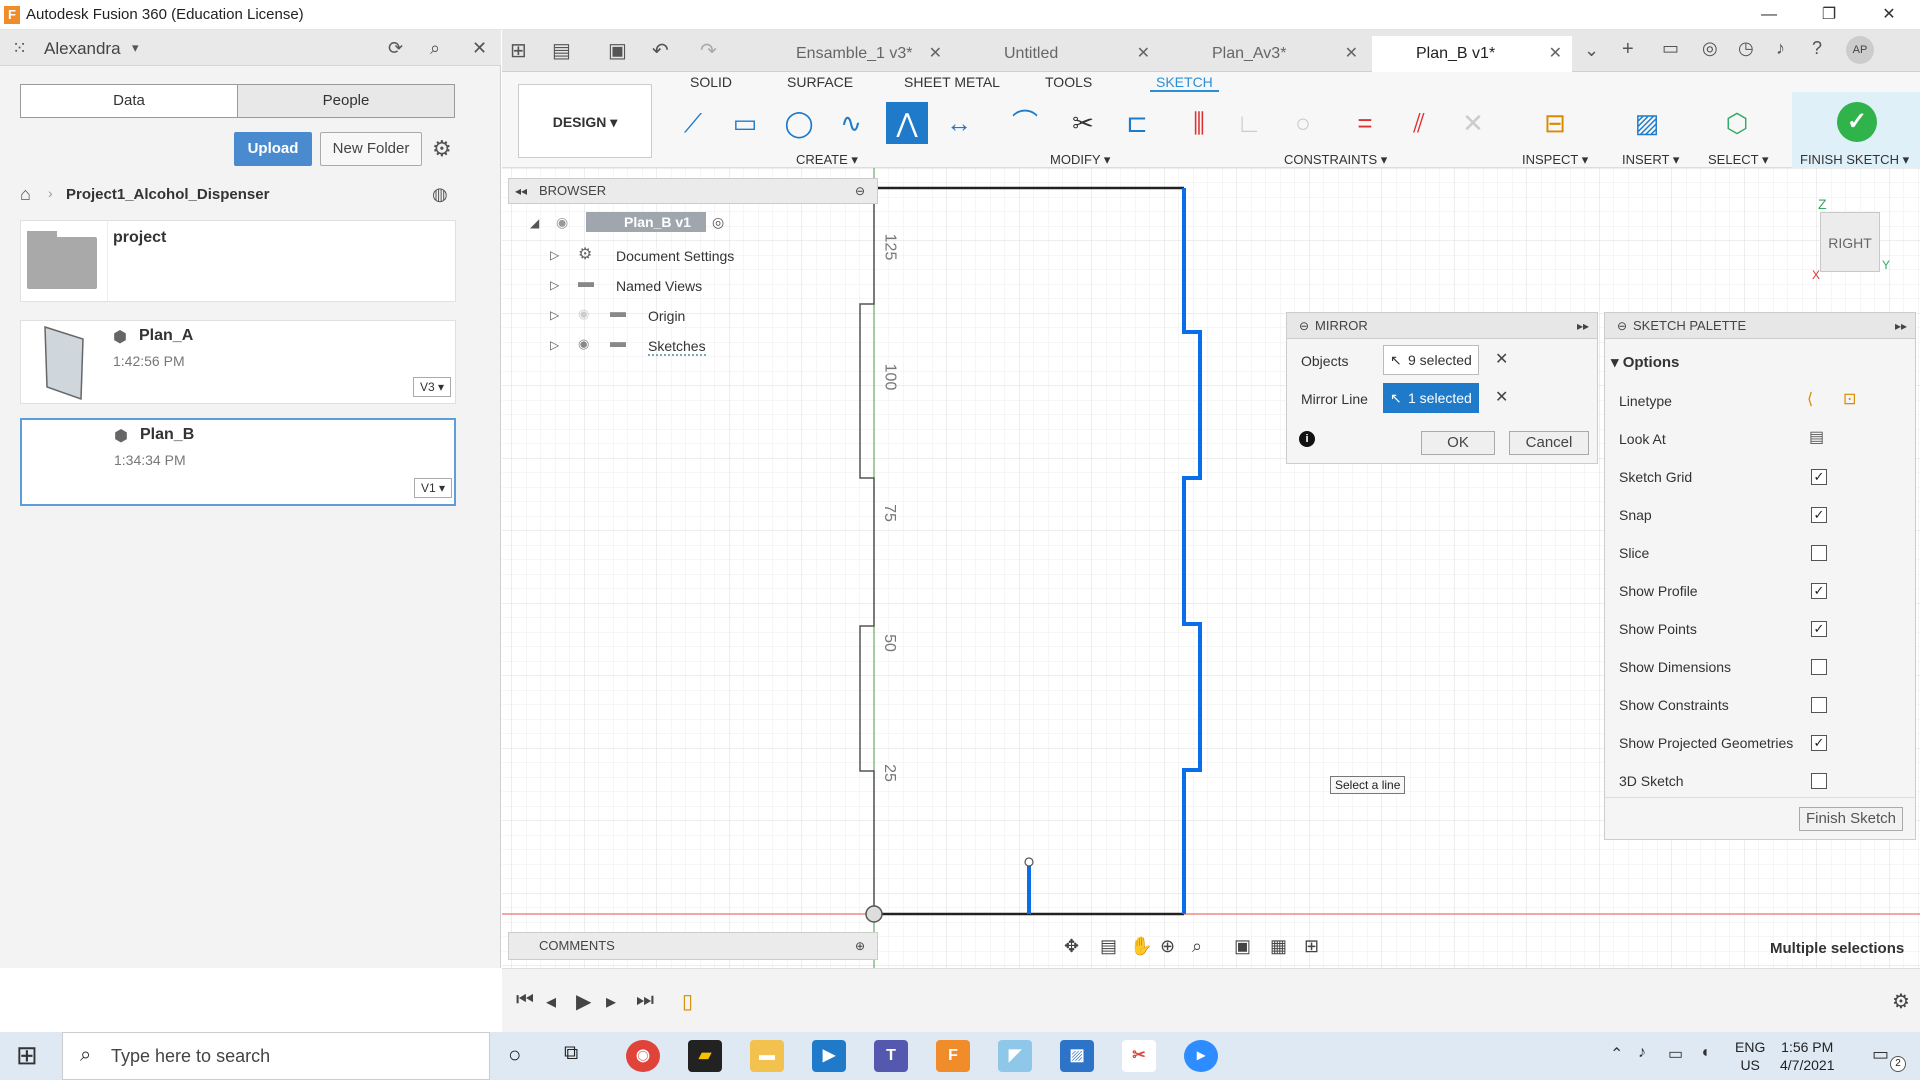  I want to click on fix-constraint-icon: ✕, so click(1473, 123).